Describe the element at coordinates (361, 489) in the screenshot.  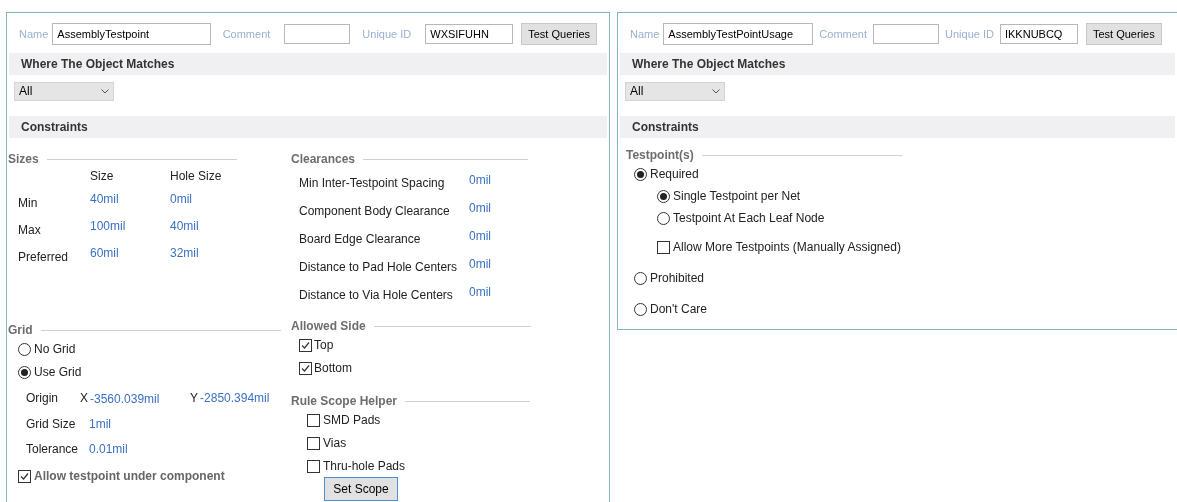
I see `set-scope-button: Set Scope` at that location.